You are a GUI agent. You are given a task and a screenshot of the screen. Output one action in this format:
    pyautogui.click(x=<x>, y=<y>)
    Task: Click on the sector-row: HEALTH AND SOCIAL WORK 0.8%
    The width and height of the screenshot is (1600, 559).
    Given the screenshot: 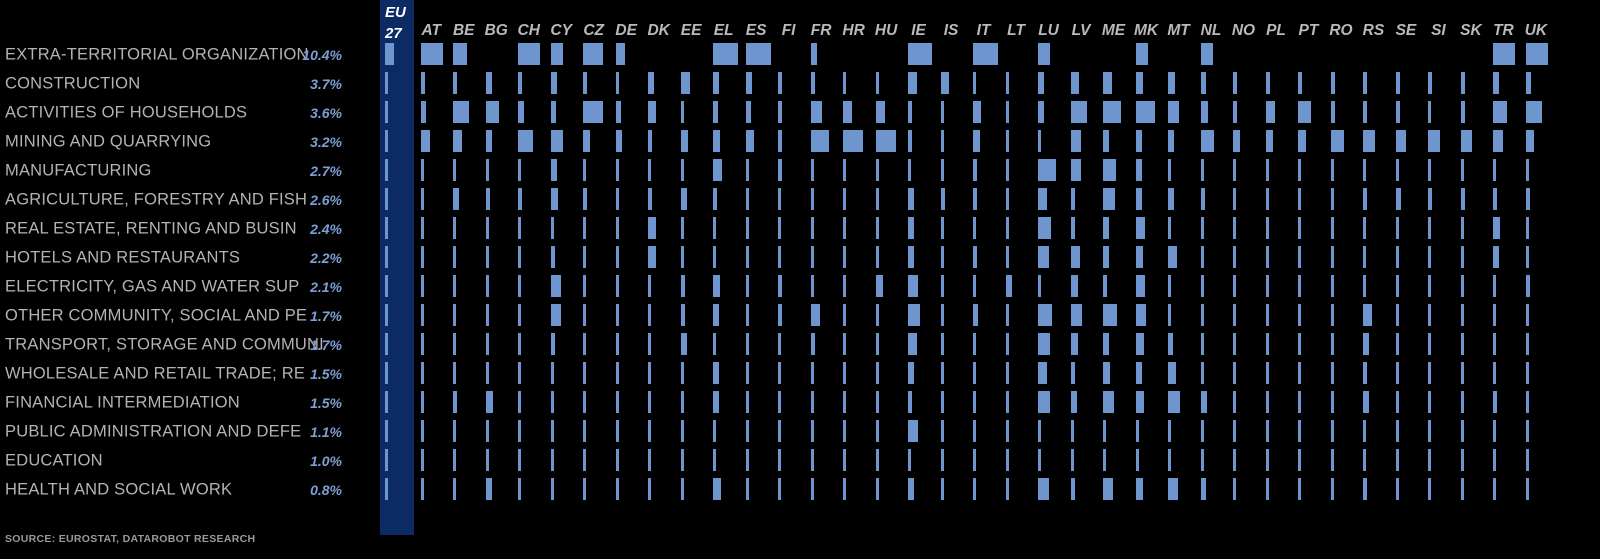 What is the action you would take?
    pyautogui.click(x=190, y=489)
    